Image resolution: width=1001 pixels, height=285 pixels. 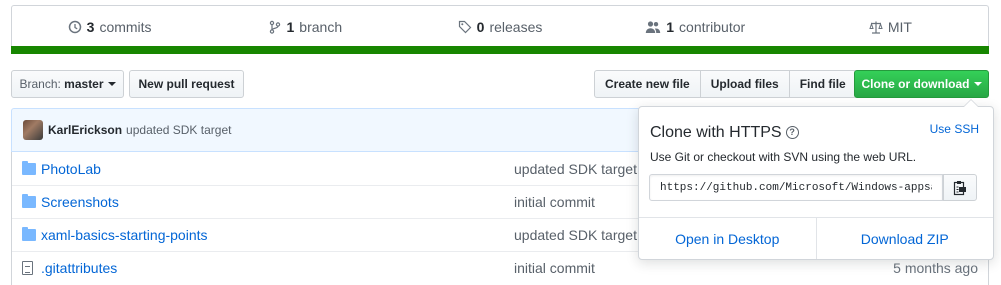 I want to click on releases-count: 0, so click(x=480, y=27).